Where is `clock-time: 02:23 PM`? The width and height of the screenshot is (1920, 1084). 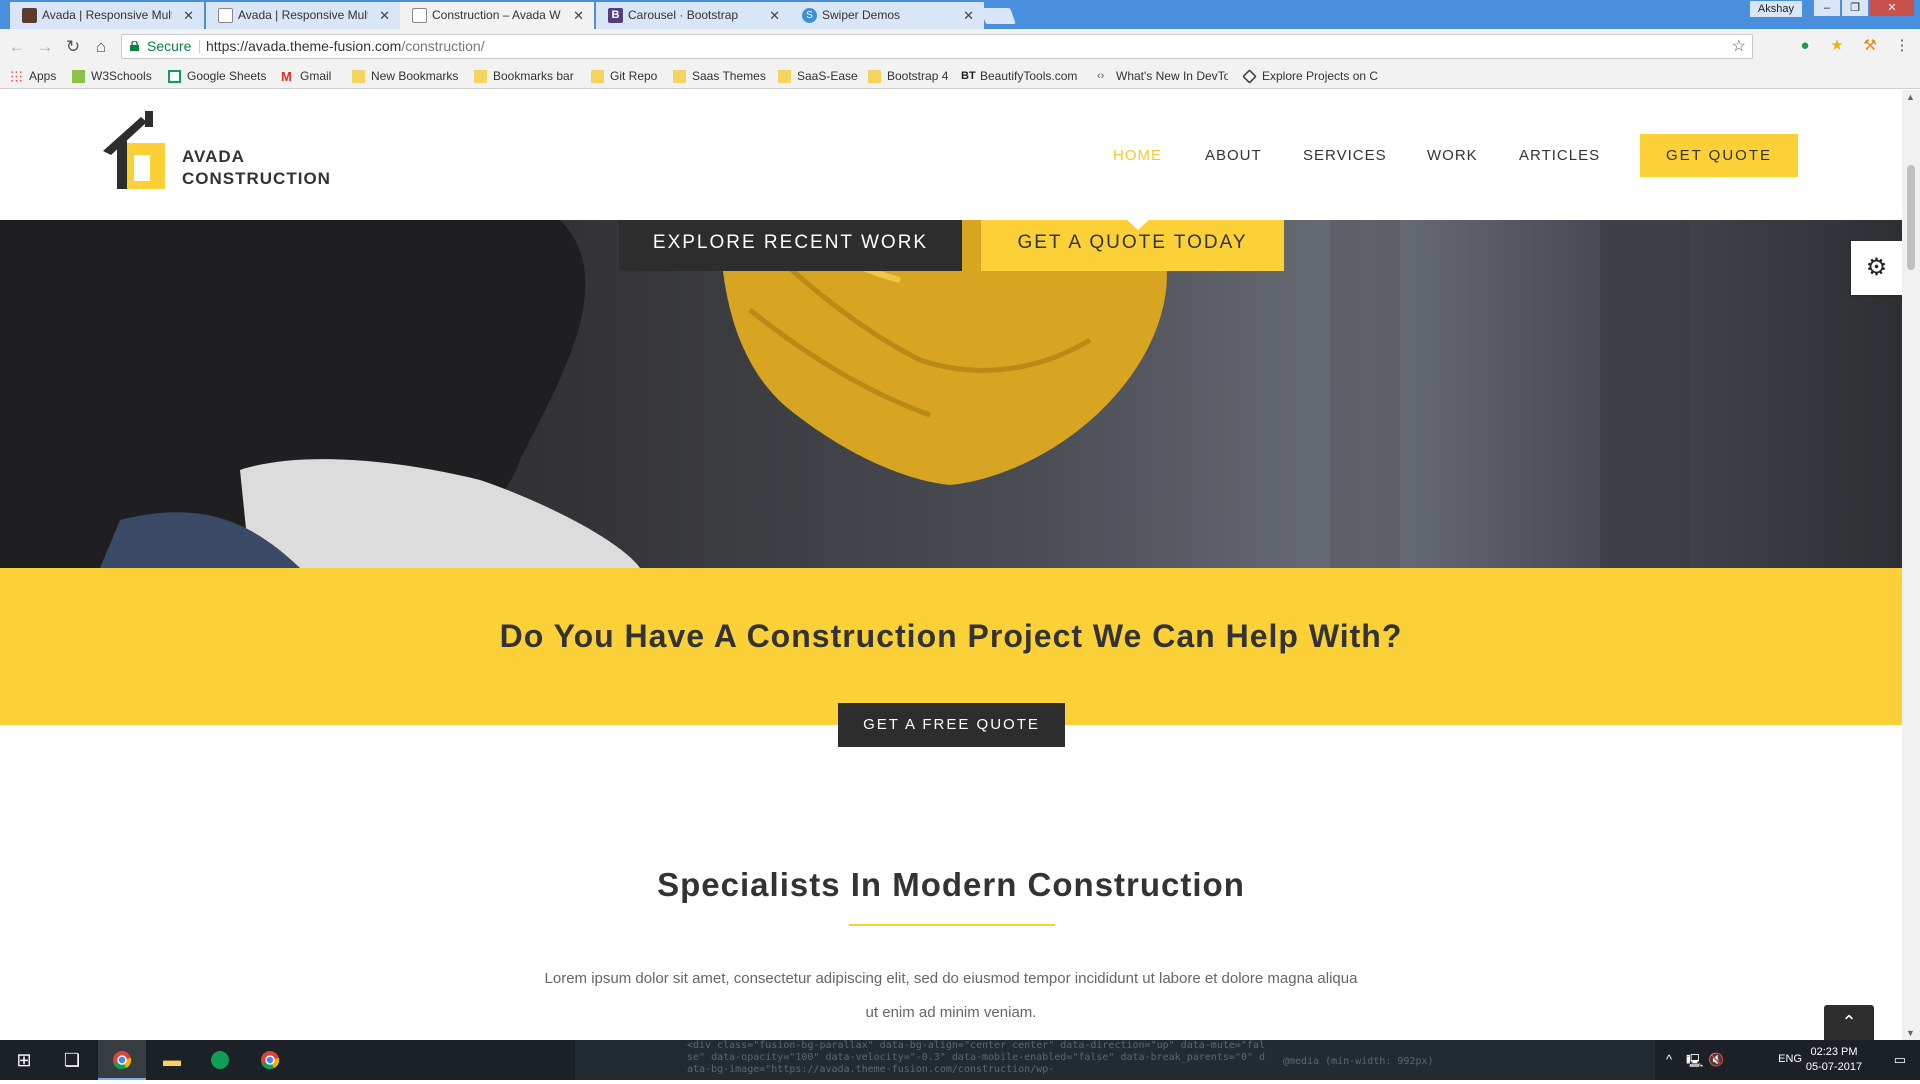 clock-time: 02:23 PM is located at coordinates (1834, 1052).